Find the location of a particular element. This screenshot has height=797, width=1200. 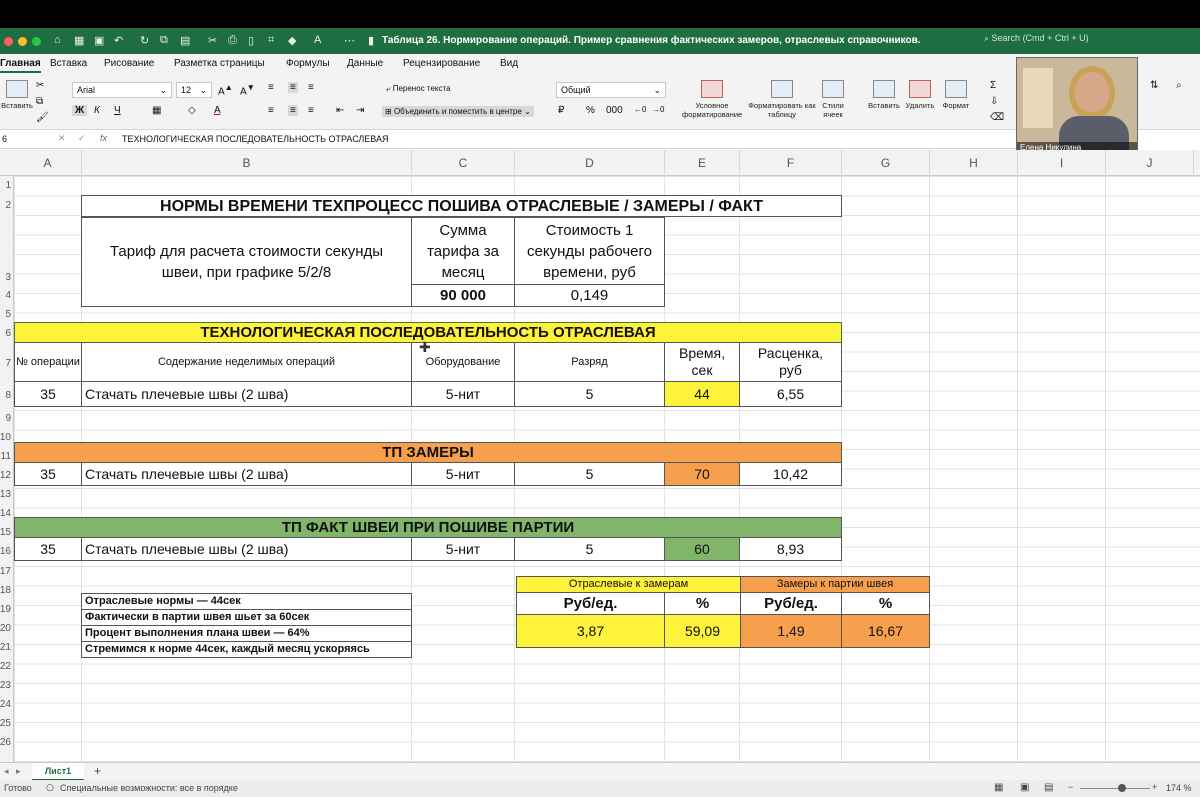

copy-icon: ⧉ is located at coordinates (39, 101).